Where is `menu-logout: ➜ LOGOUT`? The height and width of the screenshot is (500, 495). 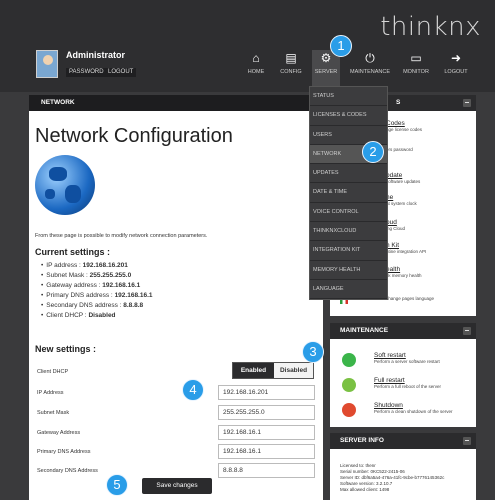
menu-logout: ➜ LOGOUT is located at coordinates (456, 68).